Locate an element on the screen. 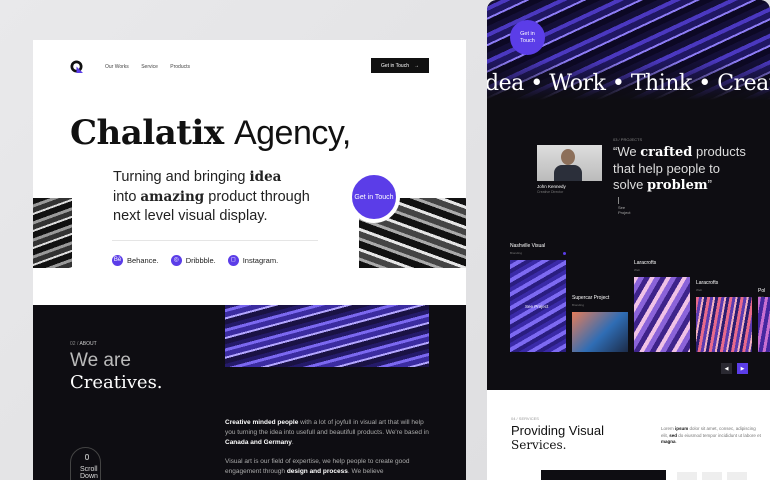 Image resolution: width=770 pixels, height=480 pixels. about-title-line2: Creatives. is located at coordinates (116, 382).